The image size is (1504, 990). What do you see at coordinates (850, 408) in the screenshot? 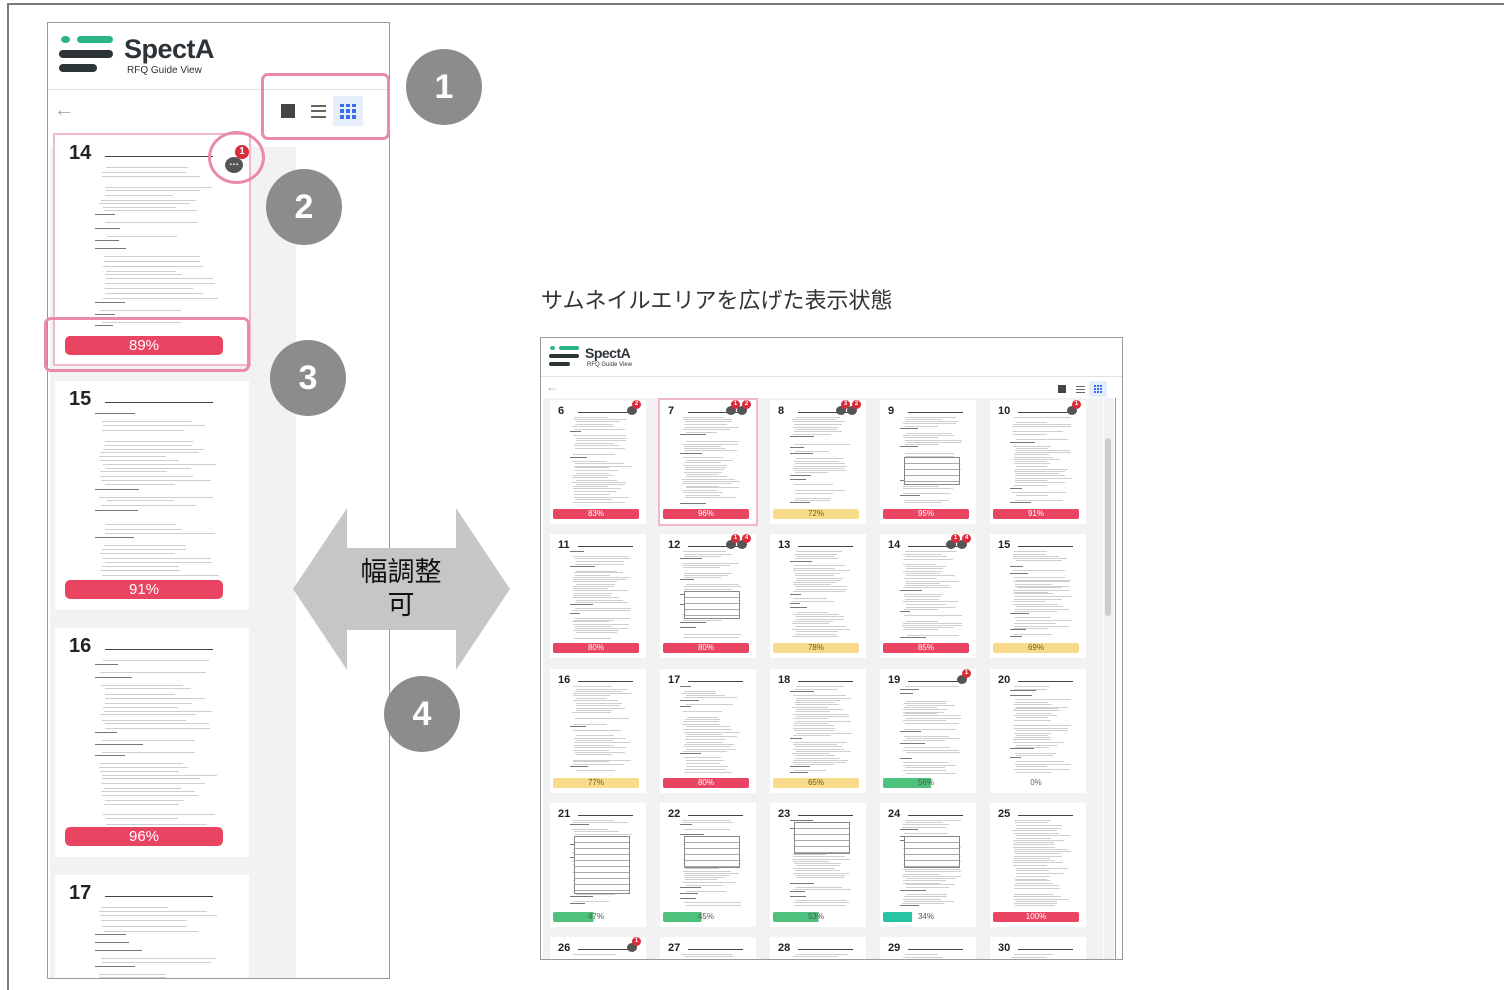
I see `comment-icon: 32` at bounding box center [850, 408].